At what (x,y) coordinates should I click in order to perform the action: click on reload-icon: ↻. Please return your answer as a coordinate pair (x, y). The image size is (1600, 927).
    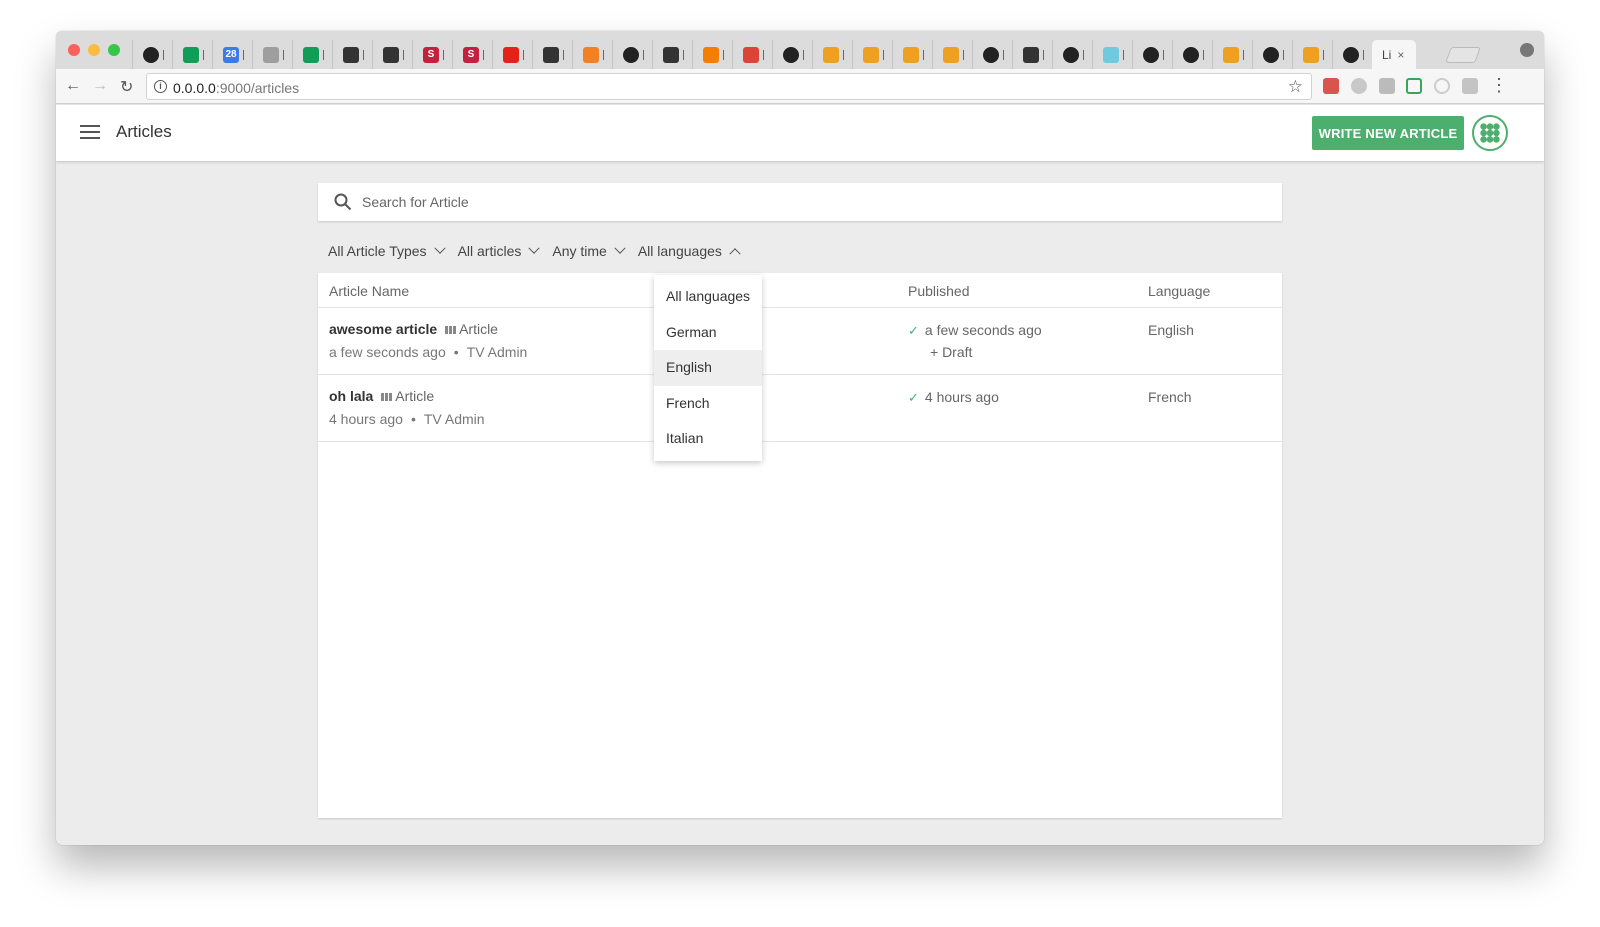
    Looking at the image, I should click on (126, 87).